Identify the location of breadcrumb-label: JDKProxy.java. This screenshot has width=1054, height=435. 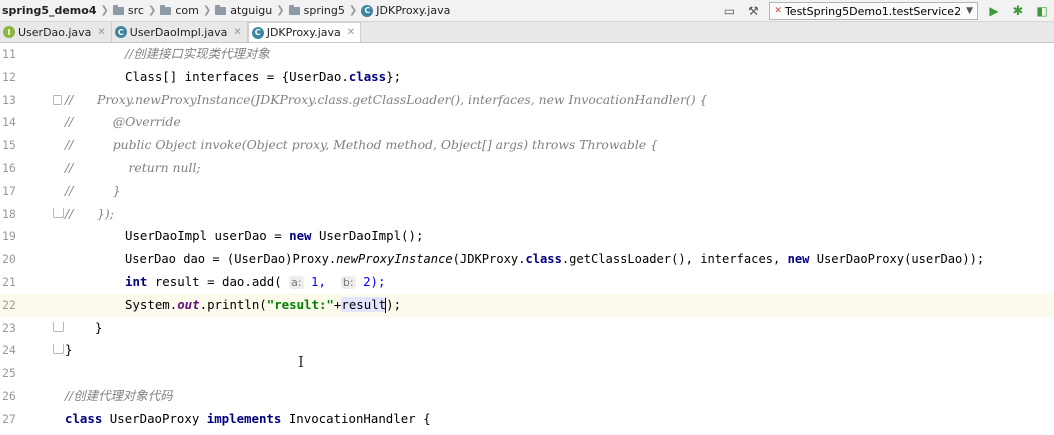
(413, 10).